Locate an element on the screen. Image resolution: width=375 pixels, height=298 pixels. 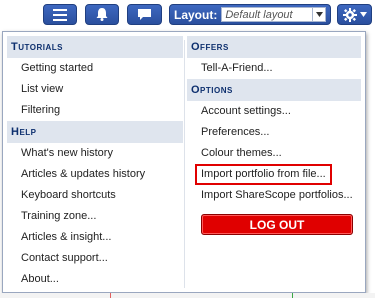
background-strip is located at coordinates (187, 295).